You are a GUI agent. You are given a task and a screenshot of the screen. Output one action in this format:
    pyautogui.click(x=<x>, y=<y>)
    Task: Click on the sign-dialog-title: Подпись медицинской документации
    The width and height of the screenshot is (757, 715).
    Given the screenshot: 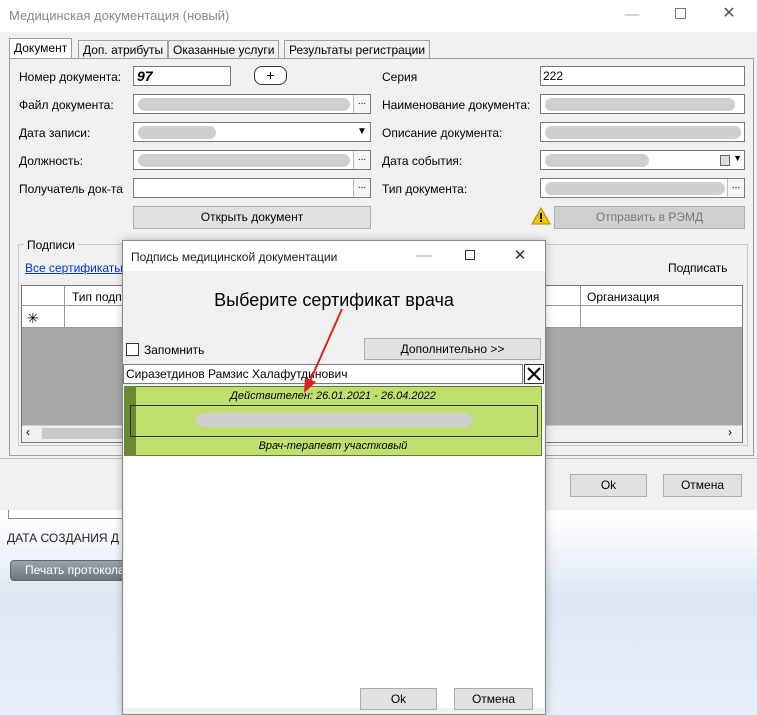 What is the action you would take?
    pyautogui.click(x=234, y=257)
    